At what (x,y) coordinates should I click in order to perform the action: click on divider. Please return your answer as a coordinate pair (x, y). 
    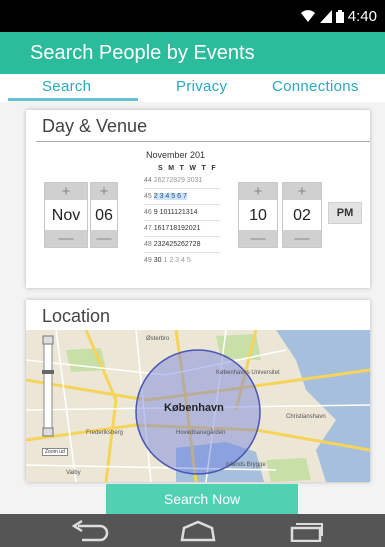
    Looking at the image, I should click on (203, 141).